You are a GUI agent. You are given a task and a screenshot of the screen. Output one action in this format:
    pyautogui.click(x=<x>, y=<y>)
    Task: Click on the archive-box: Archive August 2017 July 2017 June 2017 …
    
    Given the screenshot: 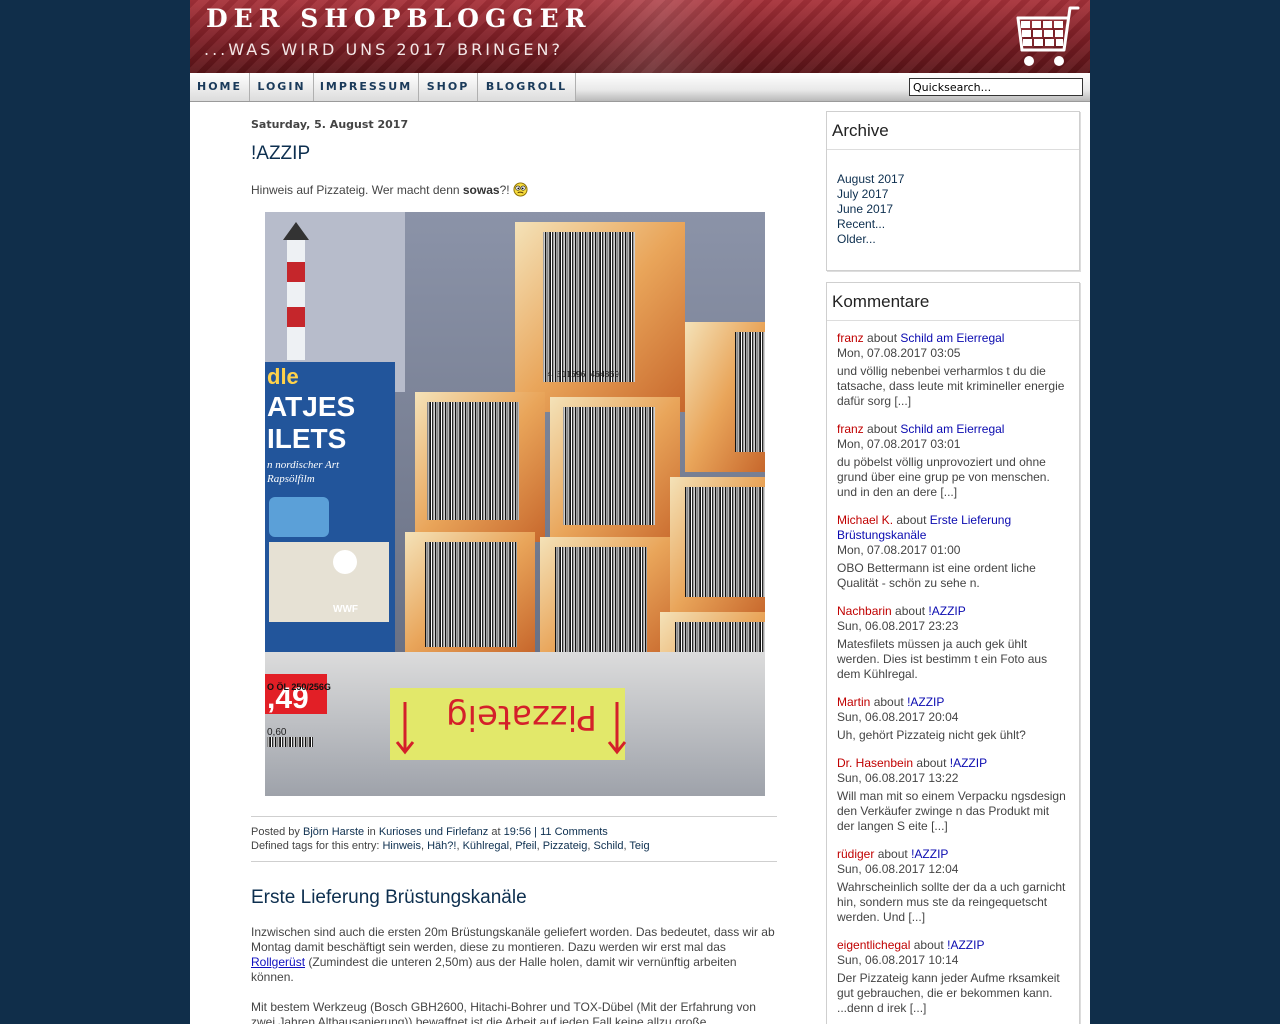 What is the action you would take?
    pyautogui.click(x=953, y=191)
    